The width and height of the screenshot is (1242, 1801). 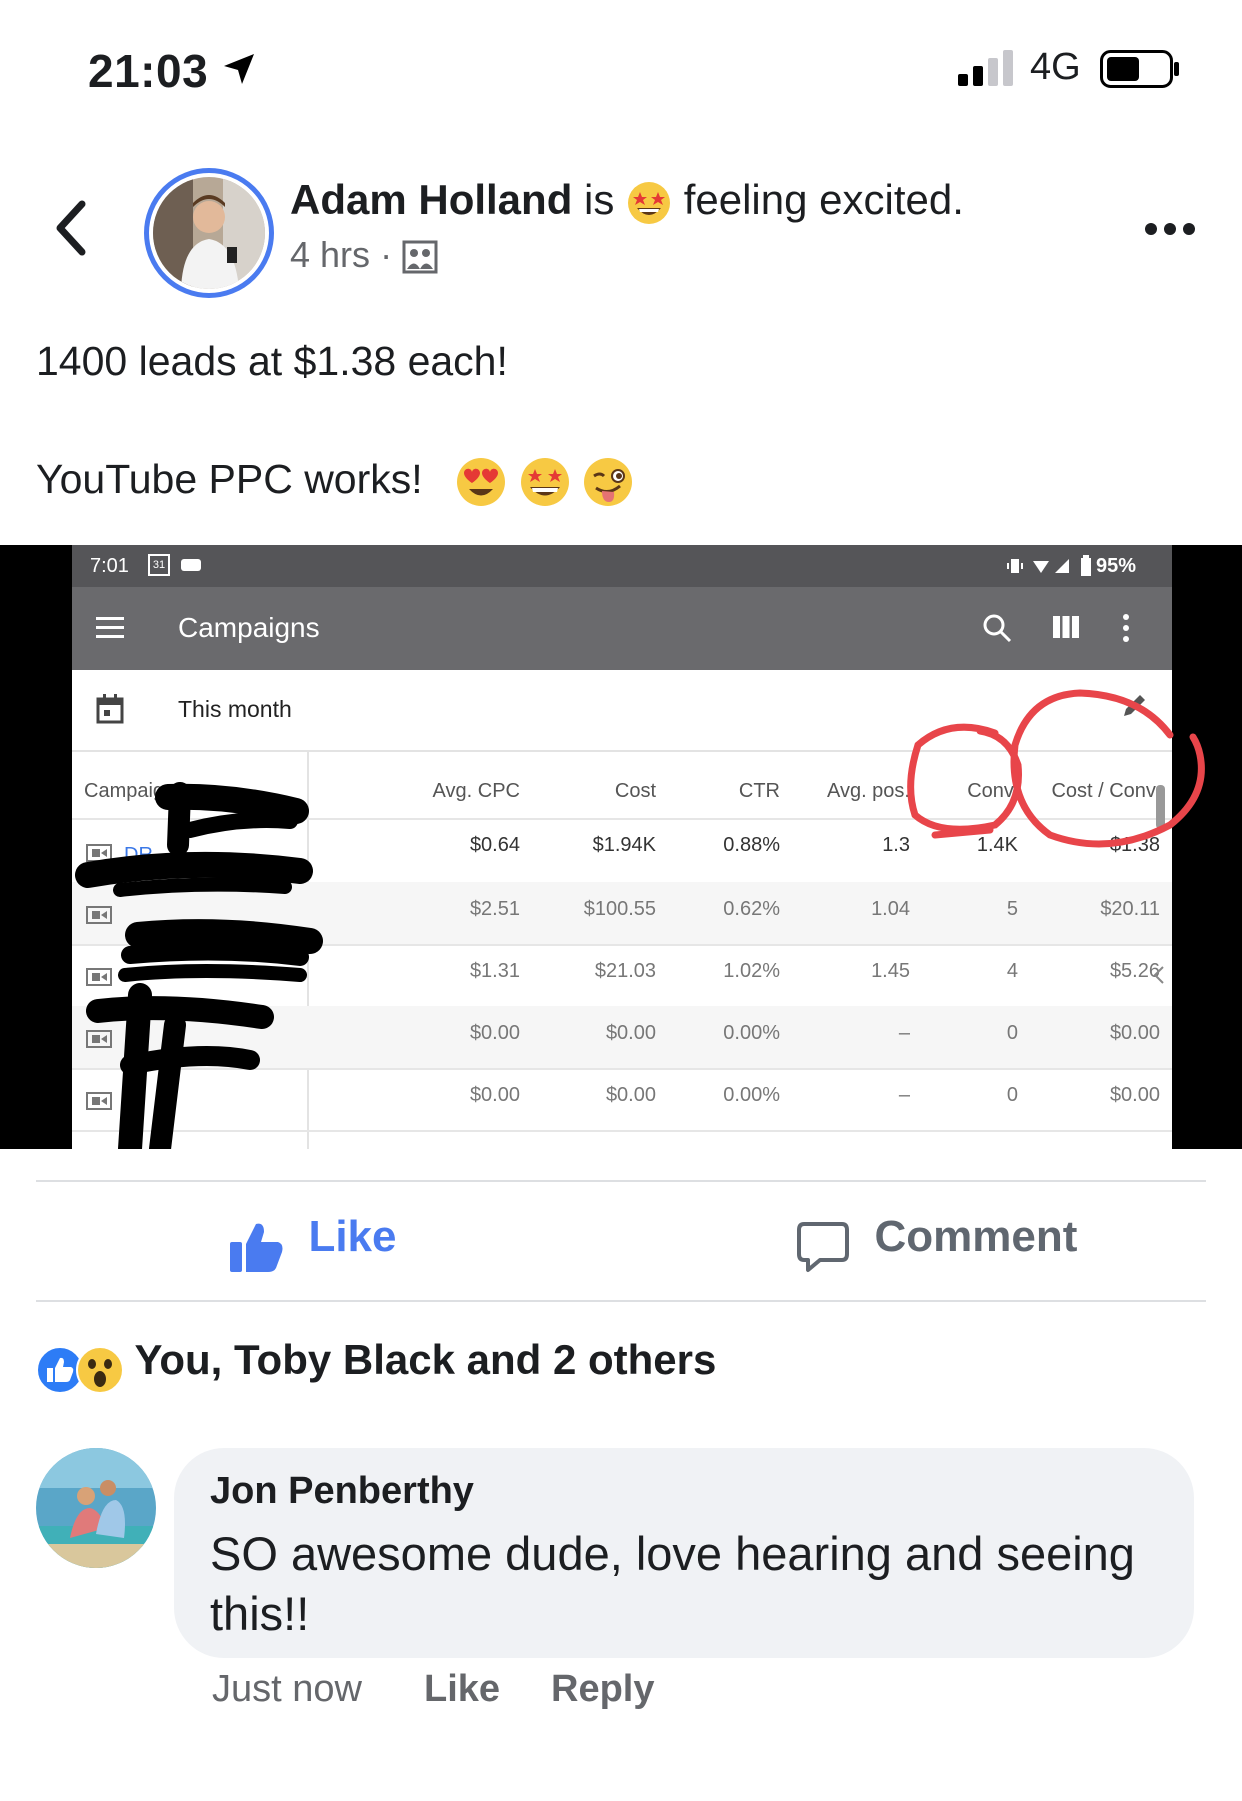 What do you see at coordinates (1056, 768) in the screenshot?
I see `highlight-circles` at bounding box center [1056, 768].